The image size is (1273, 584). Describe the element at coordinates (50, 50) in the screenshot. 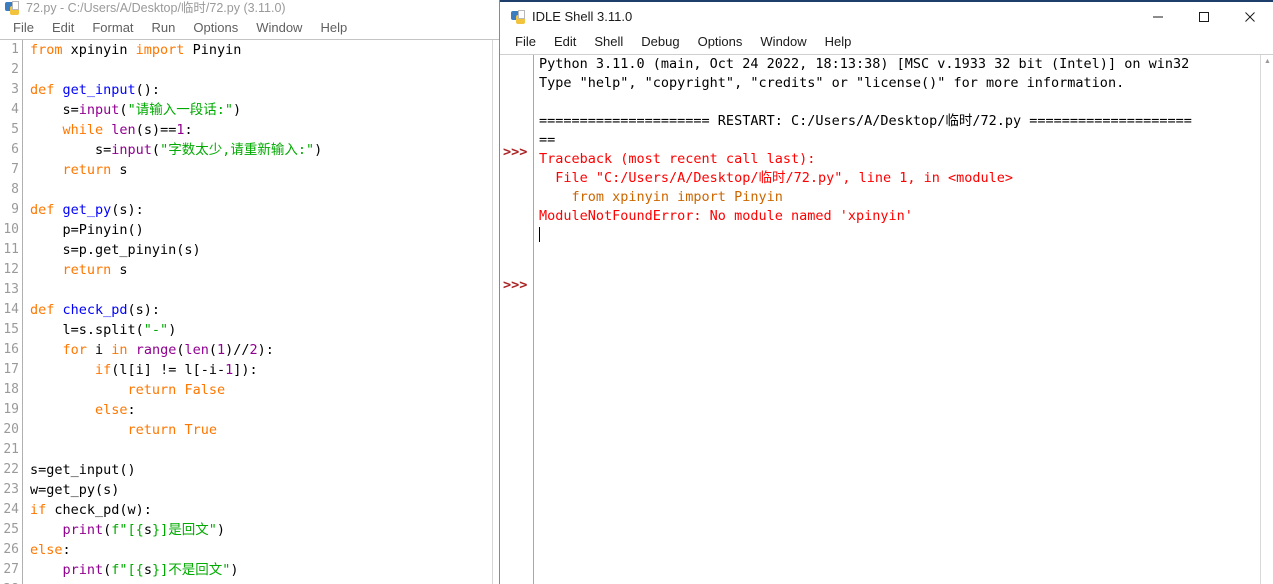

I see `code-token: from` at that location.